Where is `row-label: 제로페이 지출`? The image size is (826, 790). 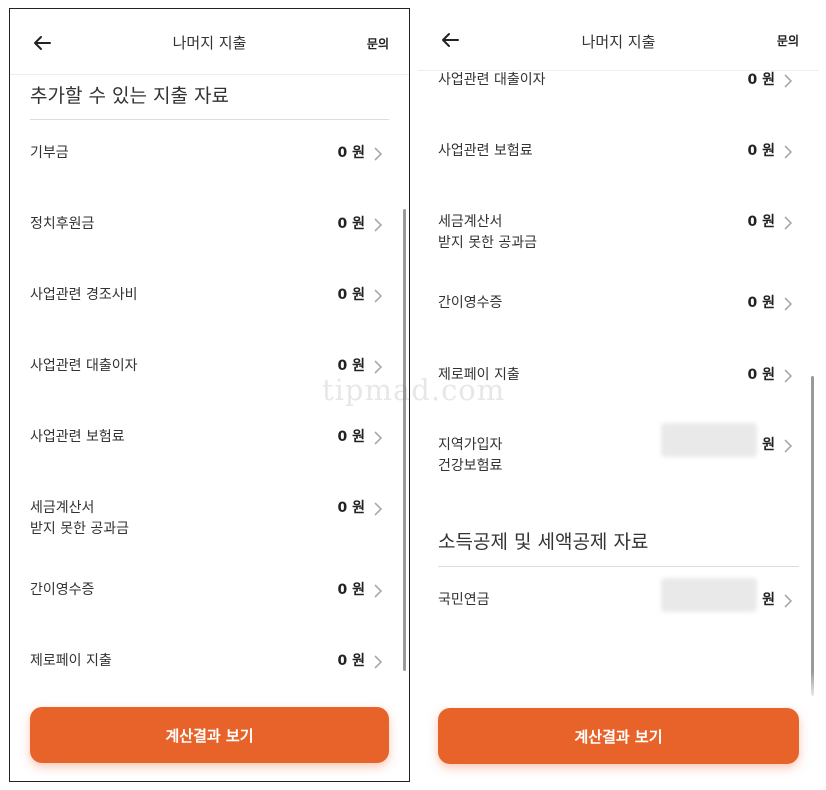
row-label: 제로페이 지출 is located at coordinates (71, 661).